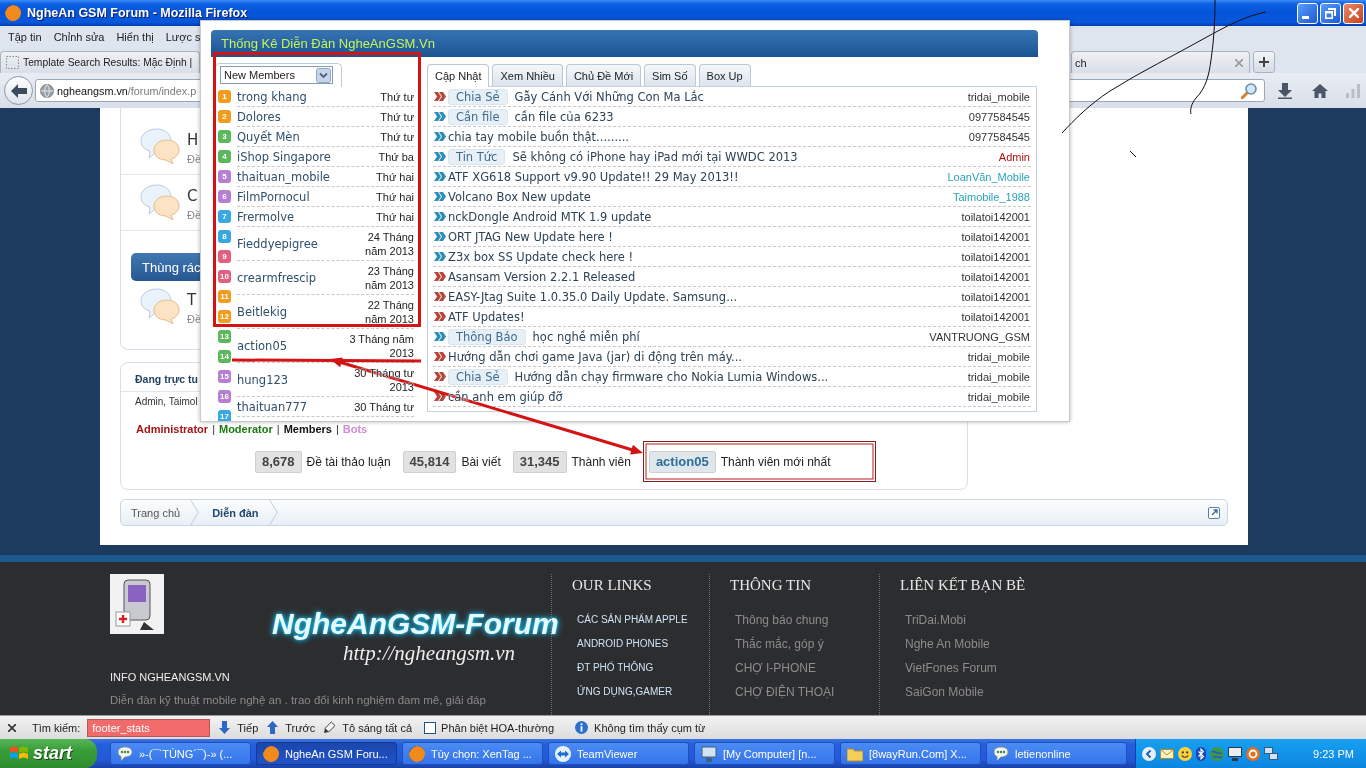 The width and height of the screenshot is (1366, 768). What do you see at coordinates (1353, 13) in the screenshot?
I see `close-button` at bounding box center [1353, 13].